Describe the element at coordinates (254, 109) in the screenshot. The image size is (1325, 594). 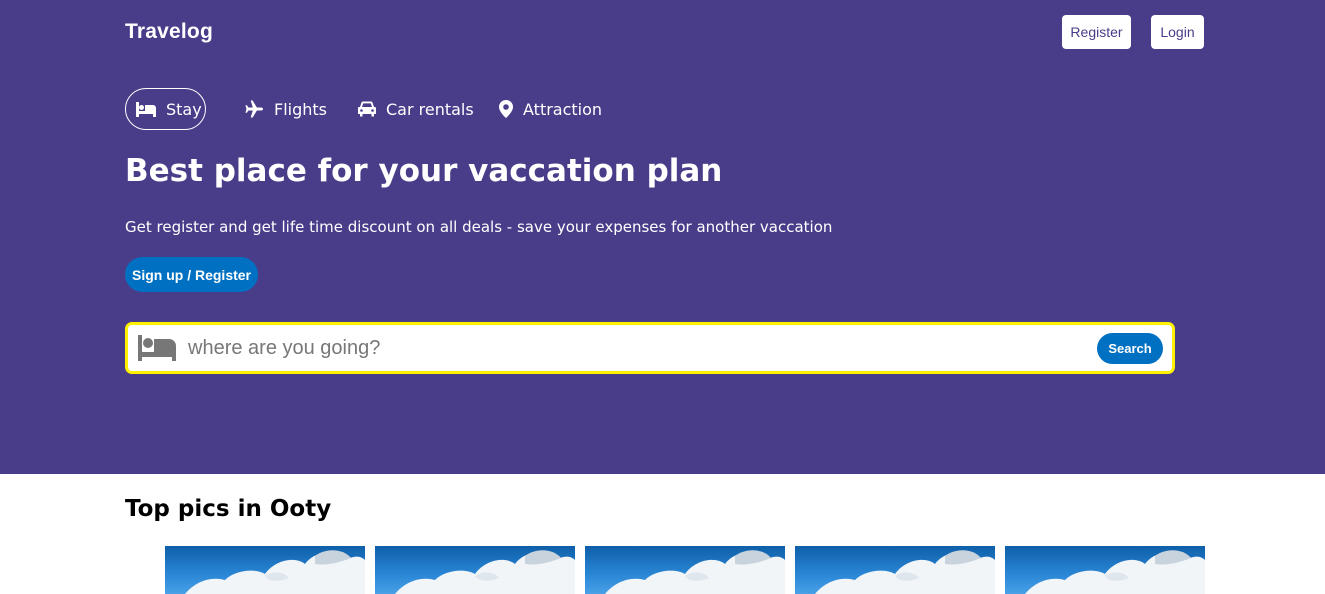
I see `plane-icon` at that location.